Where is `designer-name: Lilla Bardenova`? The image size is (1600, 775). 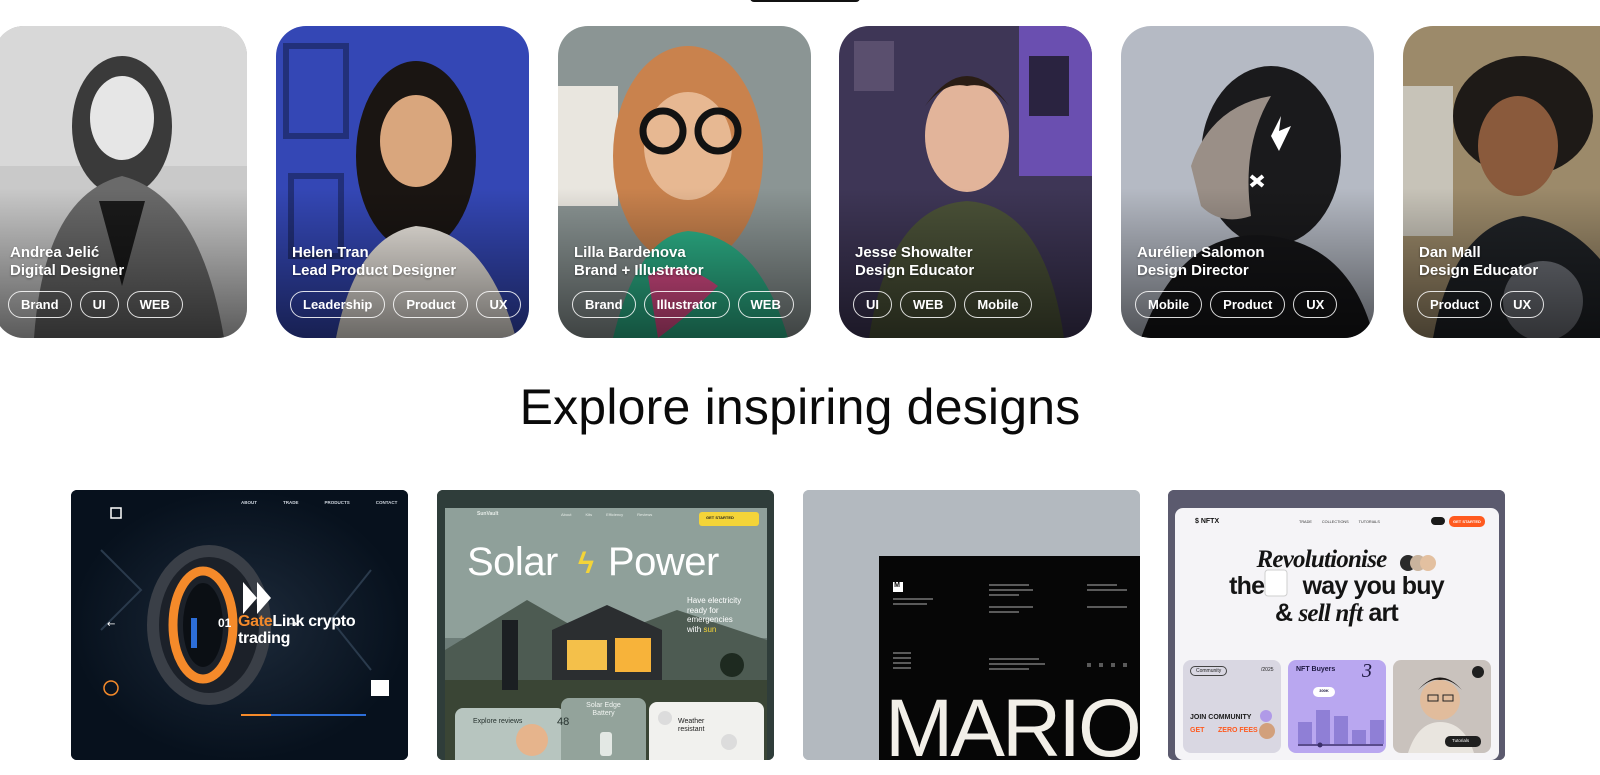
designer-name: Lilla Bardenova is located at coordinates (630, 252).